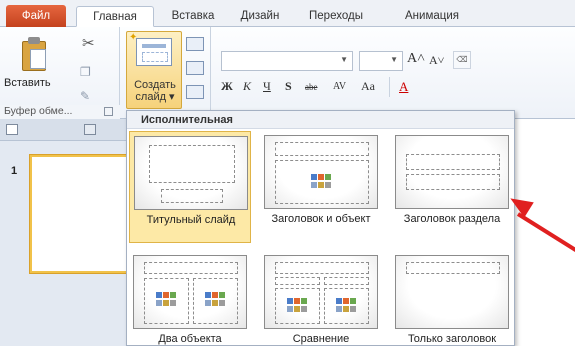  I want to click on bold-button: Ж, so click(227, 86).